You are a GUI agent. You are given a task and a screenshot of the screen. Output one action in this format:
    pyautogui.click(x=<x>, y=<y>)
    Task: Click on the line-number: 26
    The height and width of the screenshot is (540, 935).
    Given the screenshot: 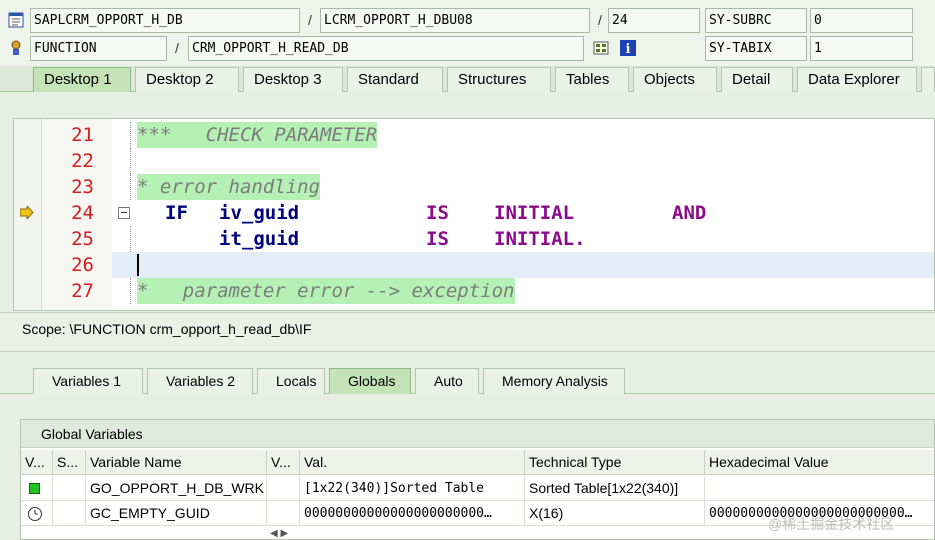 What is the action you would take?
    pyautogui.click(x=82, y=265)
    